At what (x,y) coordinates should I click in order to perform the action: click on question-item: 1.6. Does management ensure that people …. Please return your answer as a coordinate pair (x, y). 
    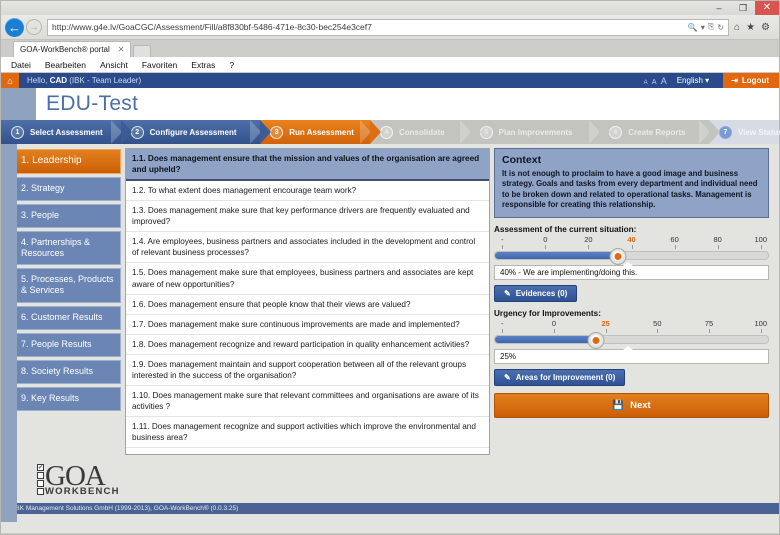
    Looking at the image, I should click on (307, 305).